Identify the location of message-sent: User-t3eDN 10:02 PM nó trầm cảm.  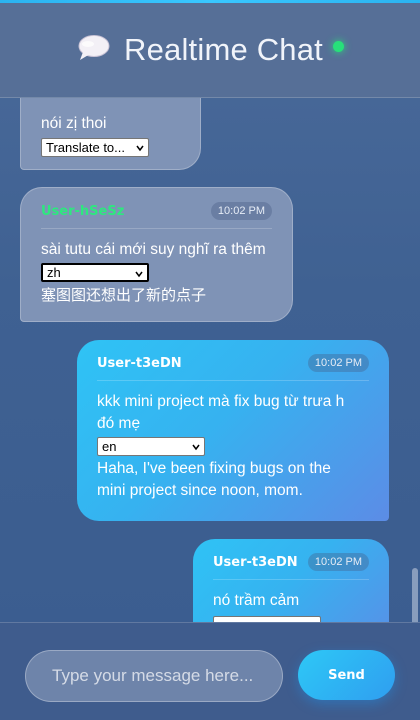
(291, 580).